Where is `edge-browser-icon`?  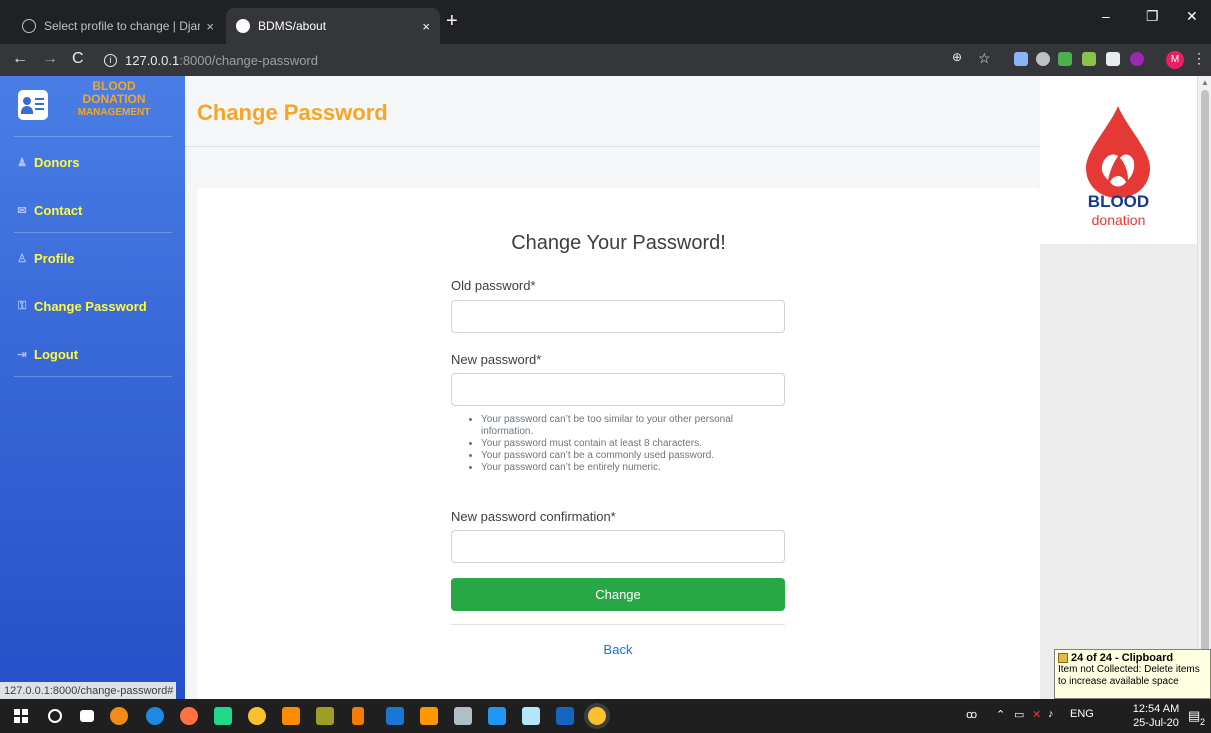
edge-browser-icon is located at coordinates (155, 716).